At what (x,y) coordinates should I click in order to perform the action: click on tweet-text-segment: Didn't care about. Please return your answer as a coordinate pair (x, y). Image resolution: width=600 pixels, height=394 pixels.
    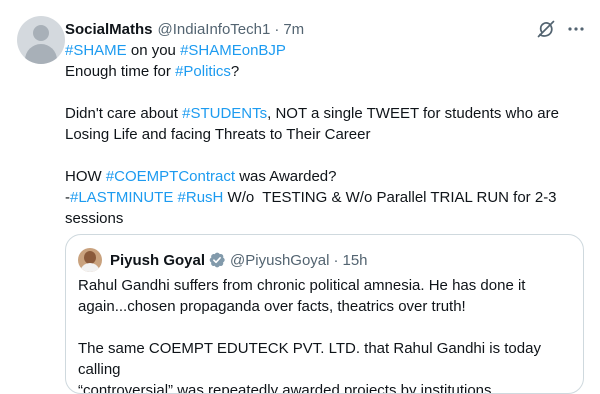
    Looking at the image, I should click on (124, 113).